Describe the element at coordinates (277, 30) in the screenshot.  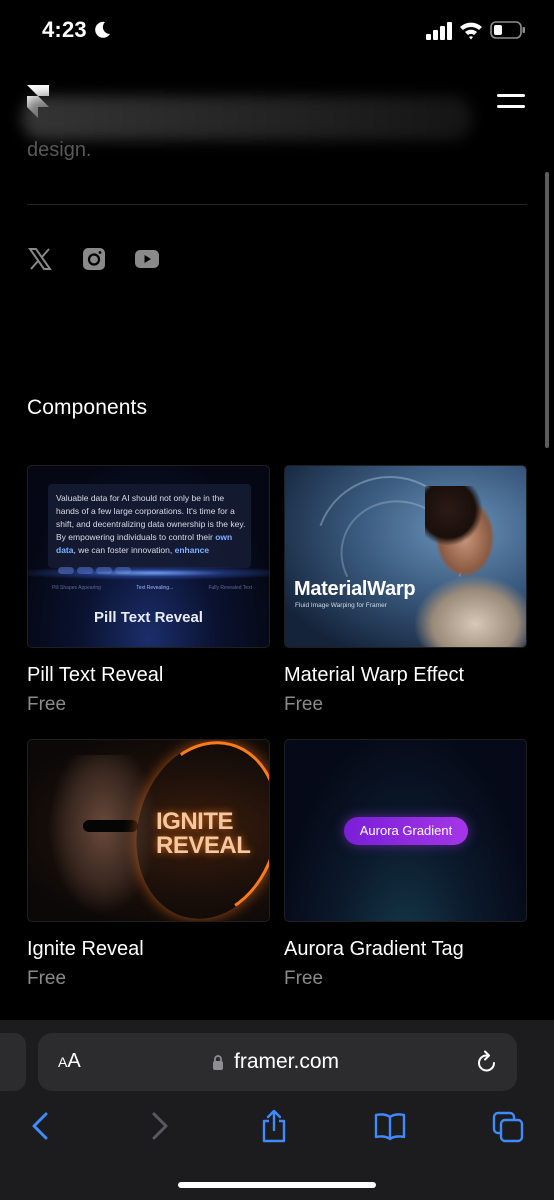
I see `status-bar: 4:23` at that location.